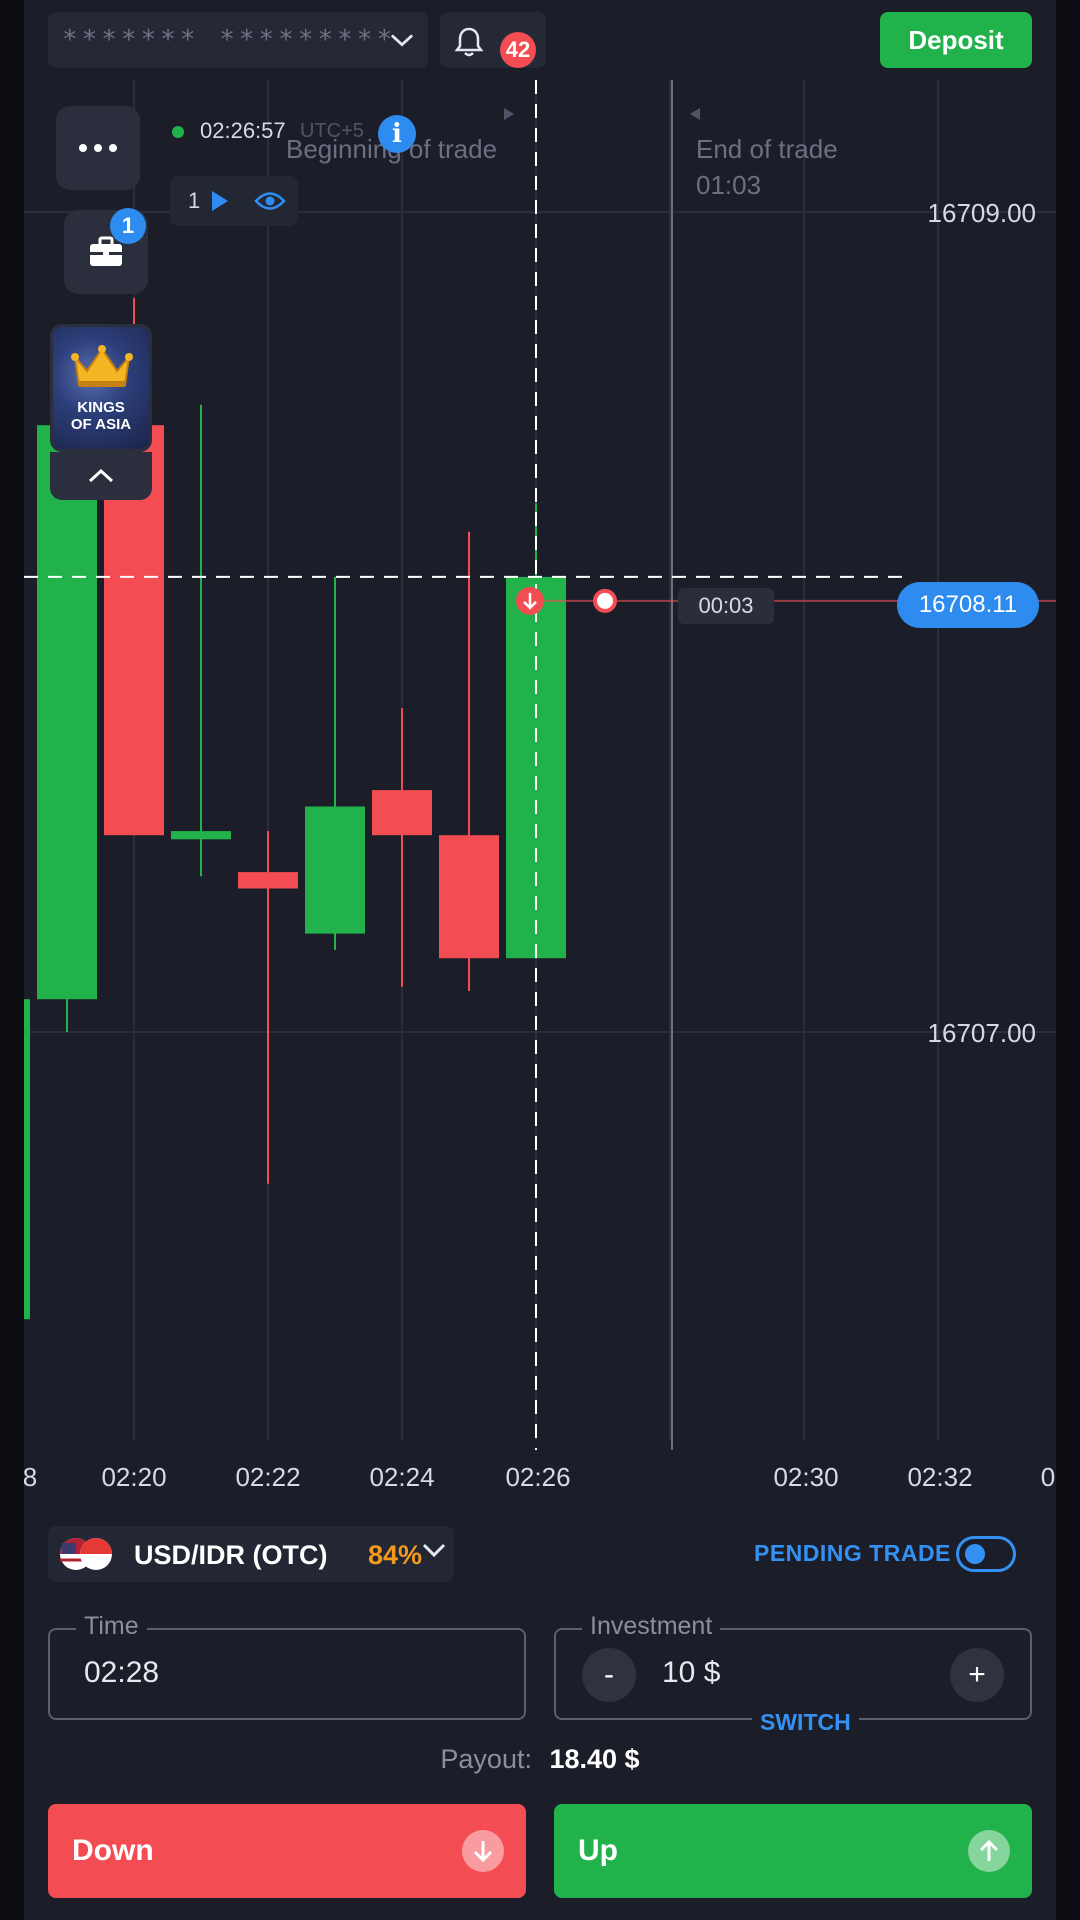 The image size is (1080, 1920). Describe the element at coordinates (220, 201) in the screenshot. I see `play-icon` at that location.